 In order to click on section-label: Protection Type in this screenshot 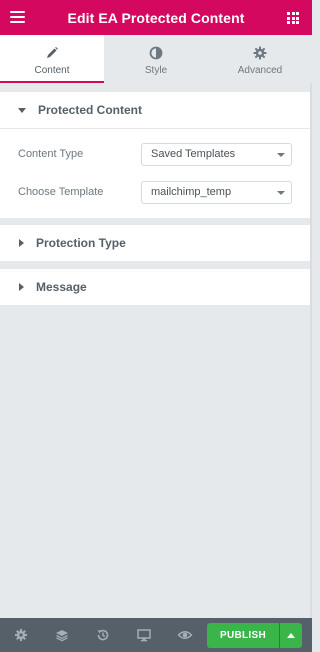, I will do `click(81, 243)`.